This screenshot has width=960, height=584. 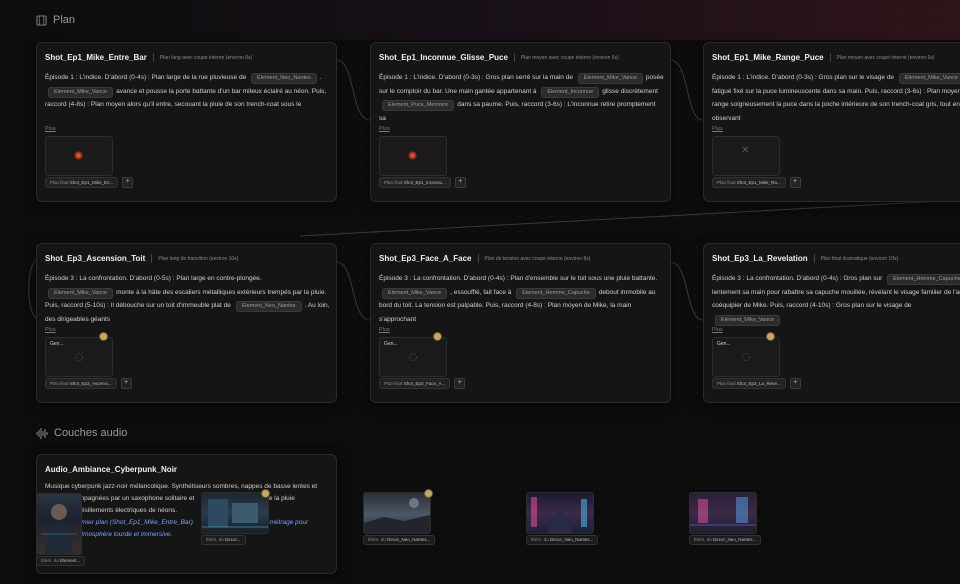 I want to click on final-shot-ref: Plan final Shot_Ep1_Inconnu... +, so click(x=422, y=182).